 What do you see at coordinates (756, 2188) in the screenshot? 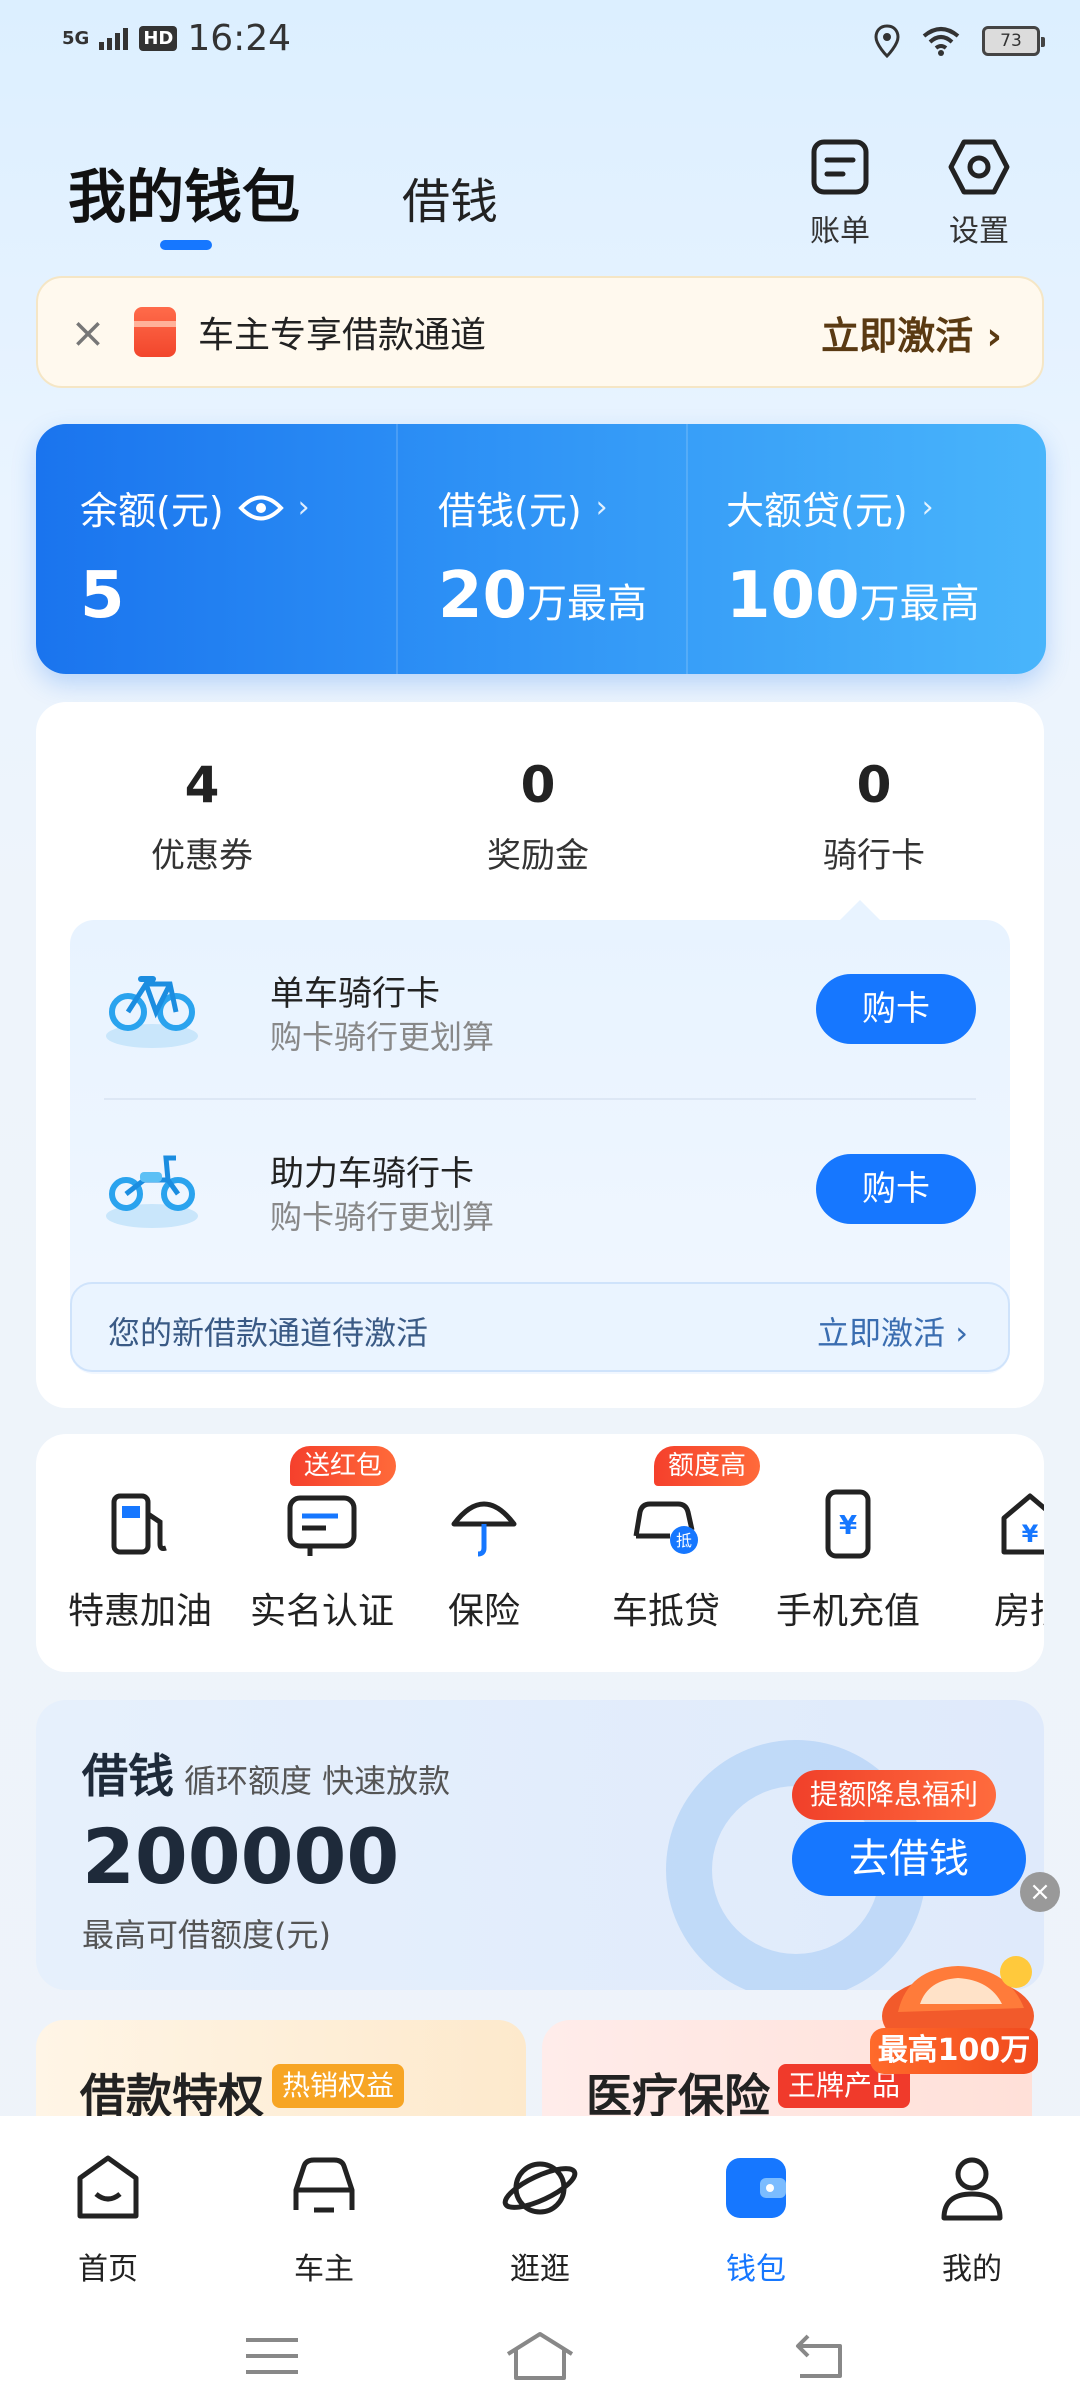
I see `wallet-icon` at bounding box center [756, 2188].